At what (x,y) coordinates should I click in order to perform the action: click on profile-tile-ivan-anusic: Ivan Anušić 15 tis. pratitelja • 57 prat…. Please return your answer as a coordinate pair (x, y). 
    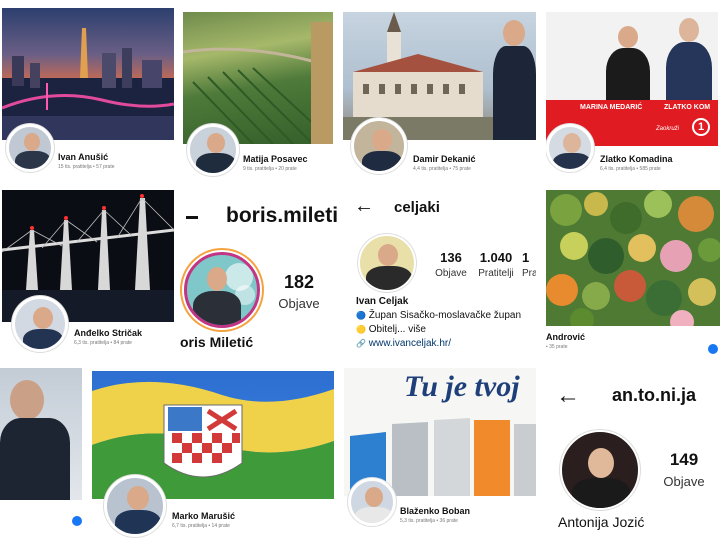
    Looking at the image, I should click on (88, 94).